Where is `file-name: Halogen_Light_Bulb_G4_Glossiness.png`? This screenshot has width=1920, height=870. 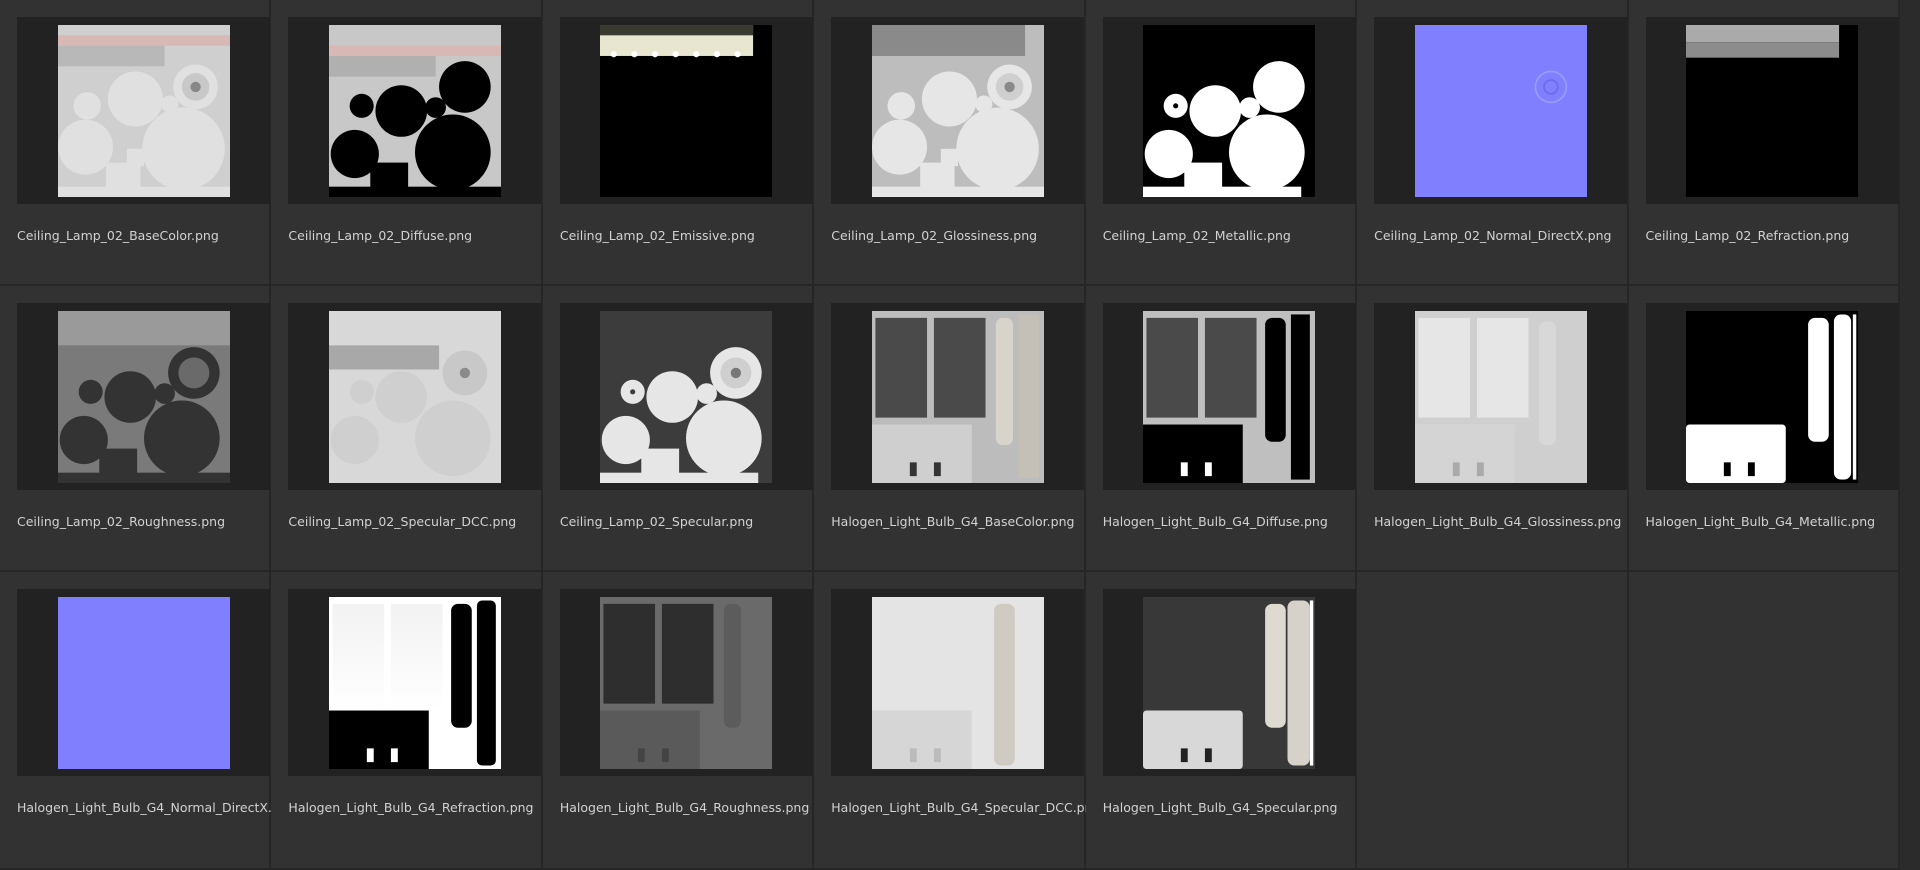 file-name: Halogen_Light_Bulb_G4_Glossiness.png is located at coordinates (1498, 521).